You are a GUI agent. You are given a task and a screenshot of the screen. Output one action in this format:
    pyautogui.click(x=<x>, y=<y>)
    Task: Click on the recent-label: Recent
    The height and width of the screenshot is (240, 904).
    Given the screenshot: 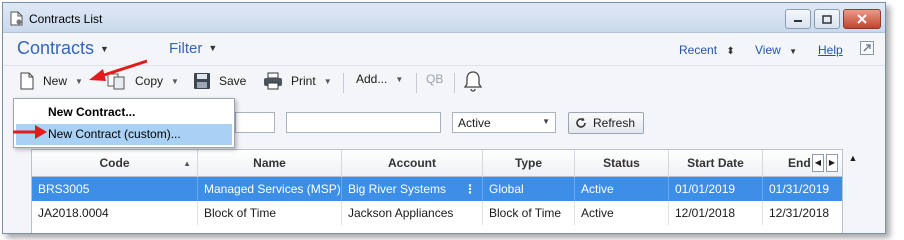 What is the action you would take?
    pyautogui.click(x=698, y=50)
    